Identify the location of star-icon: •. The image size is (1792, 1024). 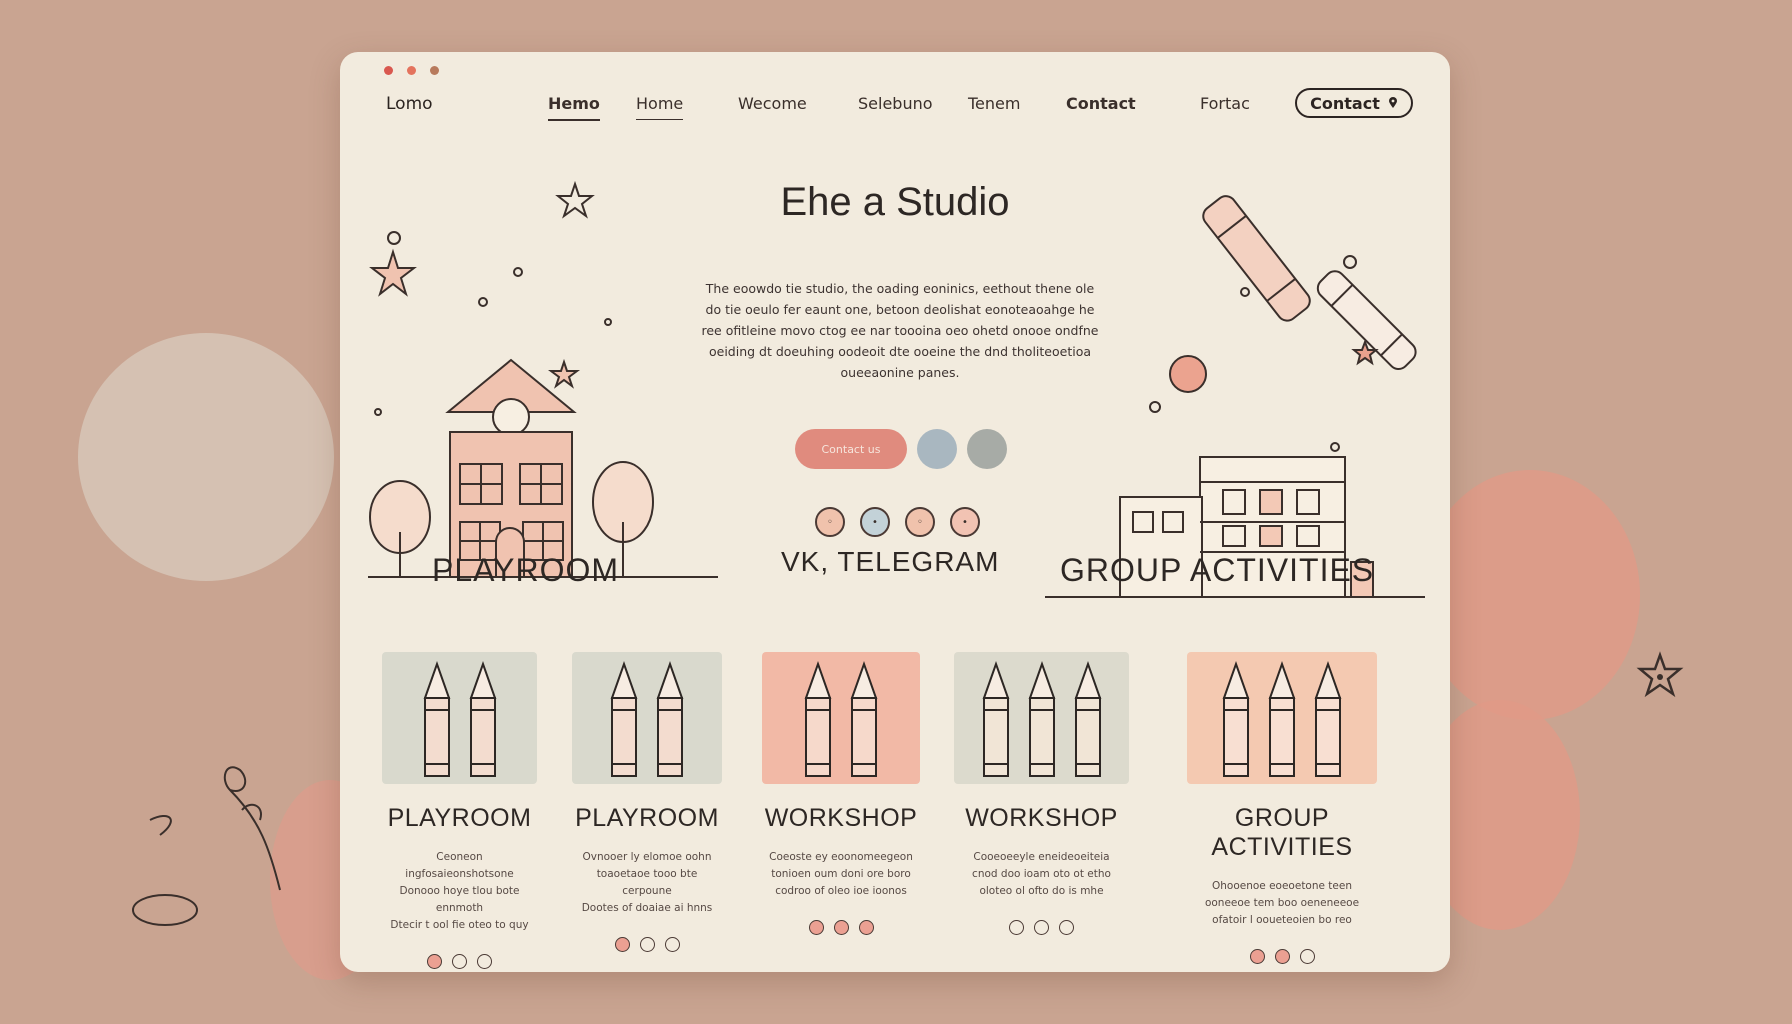
(965, 522).